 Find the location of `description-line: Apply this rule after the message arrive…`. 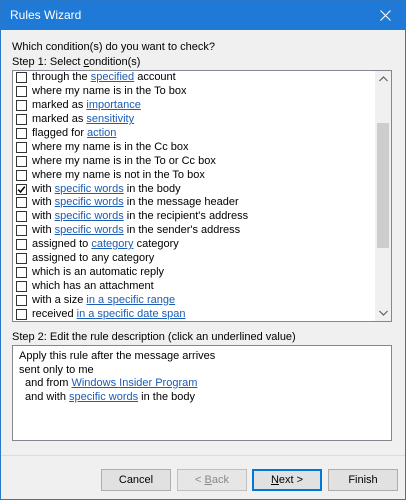

description-line: Apply this rule after the message arrive… is located at coordinates (202, 357).